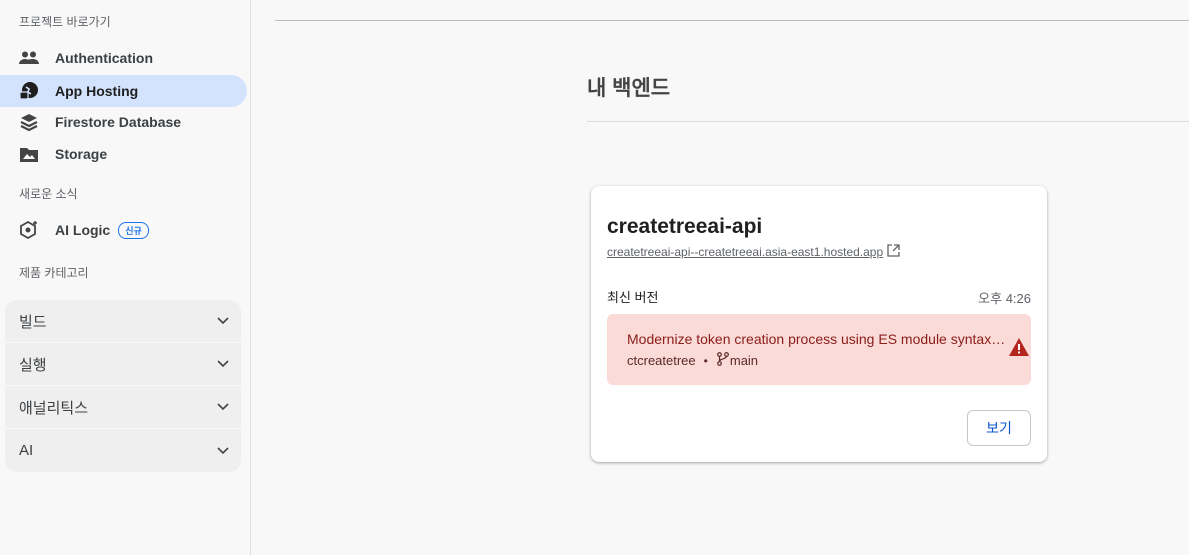 The image size is (1189, 555). What do you see at coordinates (893, 252) in the screenshot?
I see `open-in-new-icon` at bounding box center [893, 252].